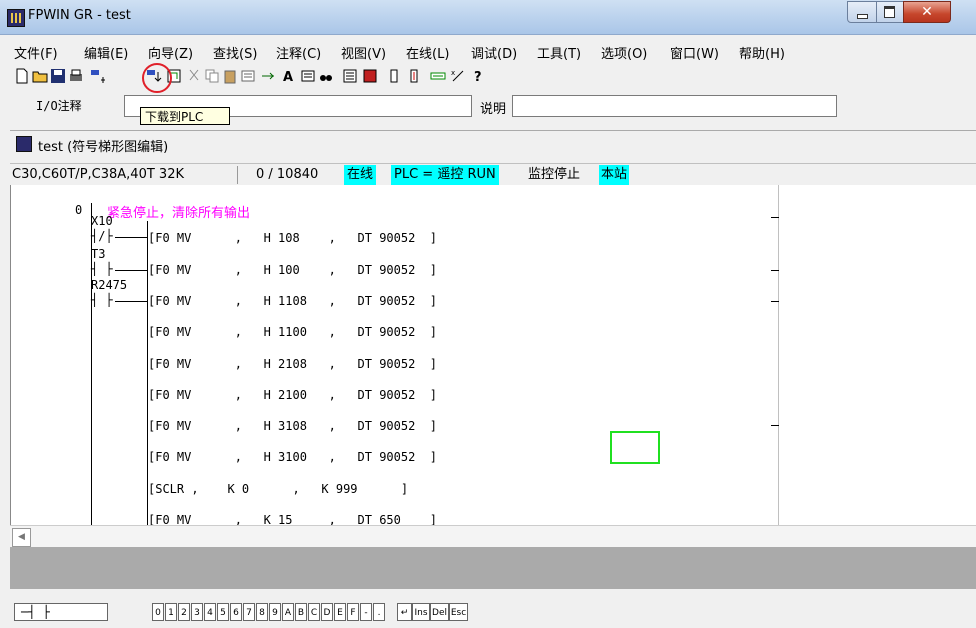 This screenshot has height=628, width=976. I want to click on contact-label-t3: T3, so click(98, 254).